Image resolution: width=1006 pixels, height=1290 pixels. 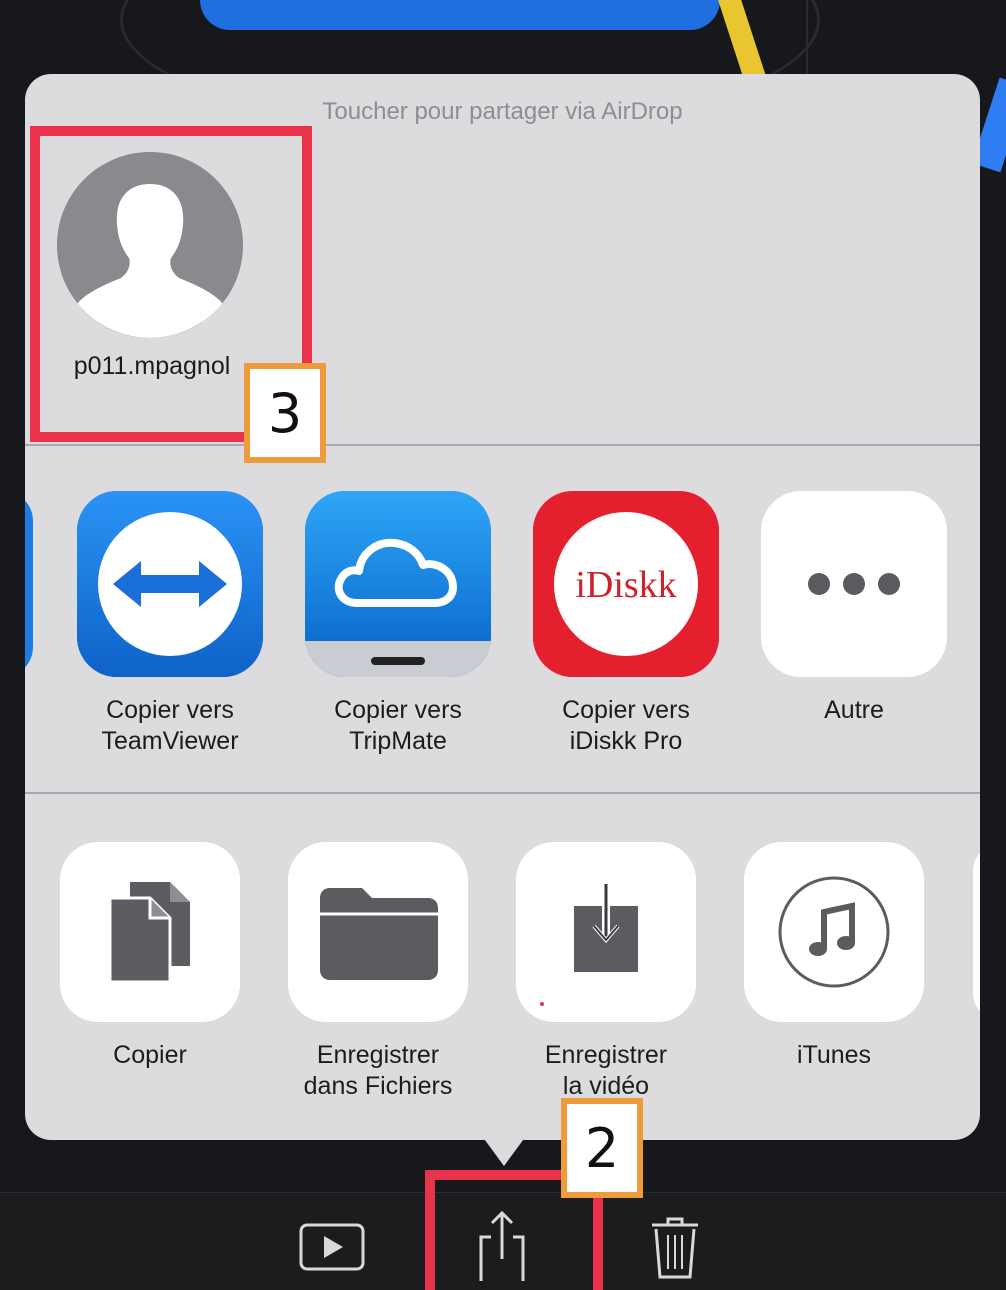 I want to click on app-idiskk: iDiskk Copier vers iDiskk Pro, so click(x=626, y=624).